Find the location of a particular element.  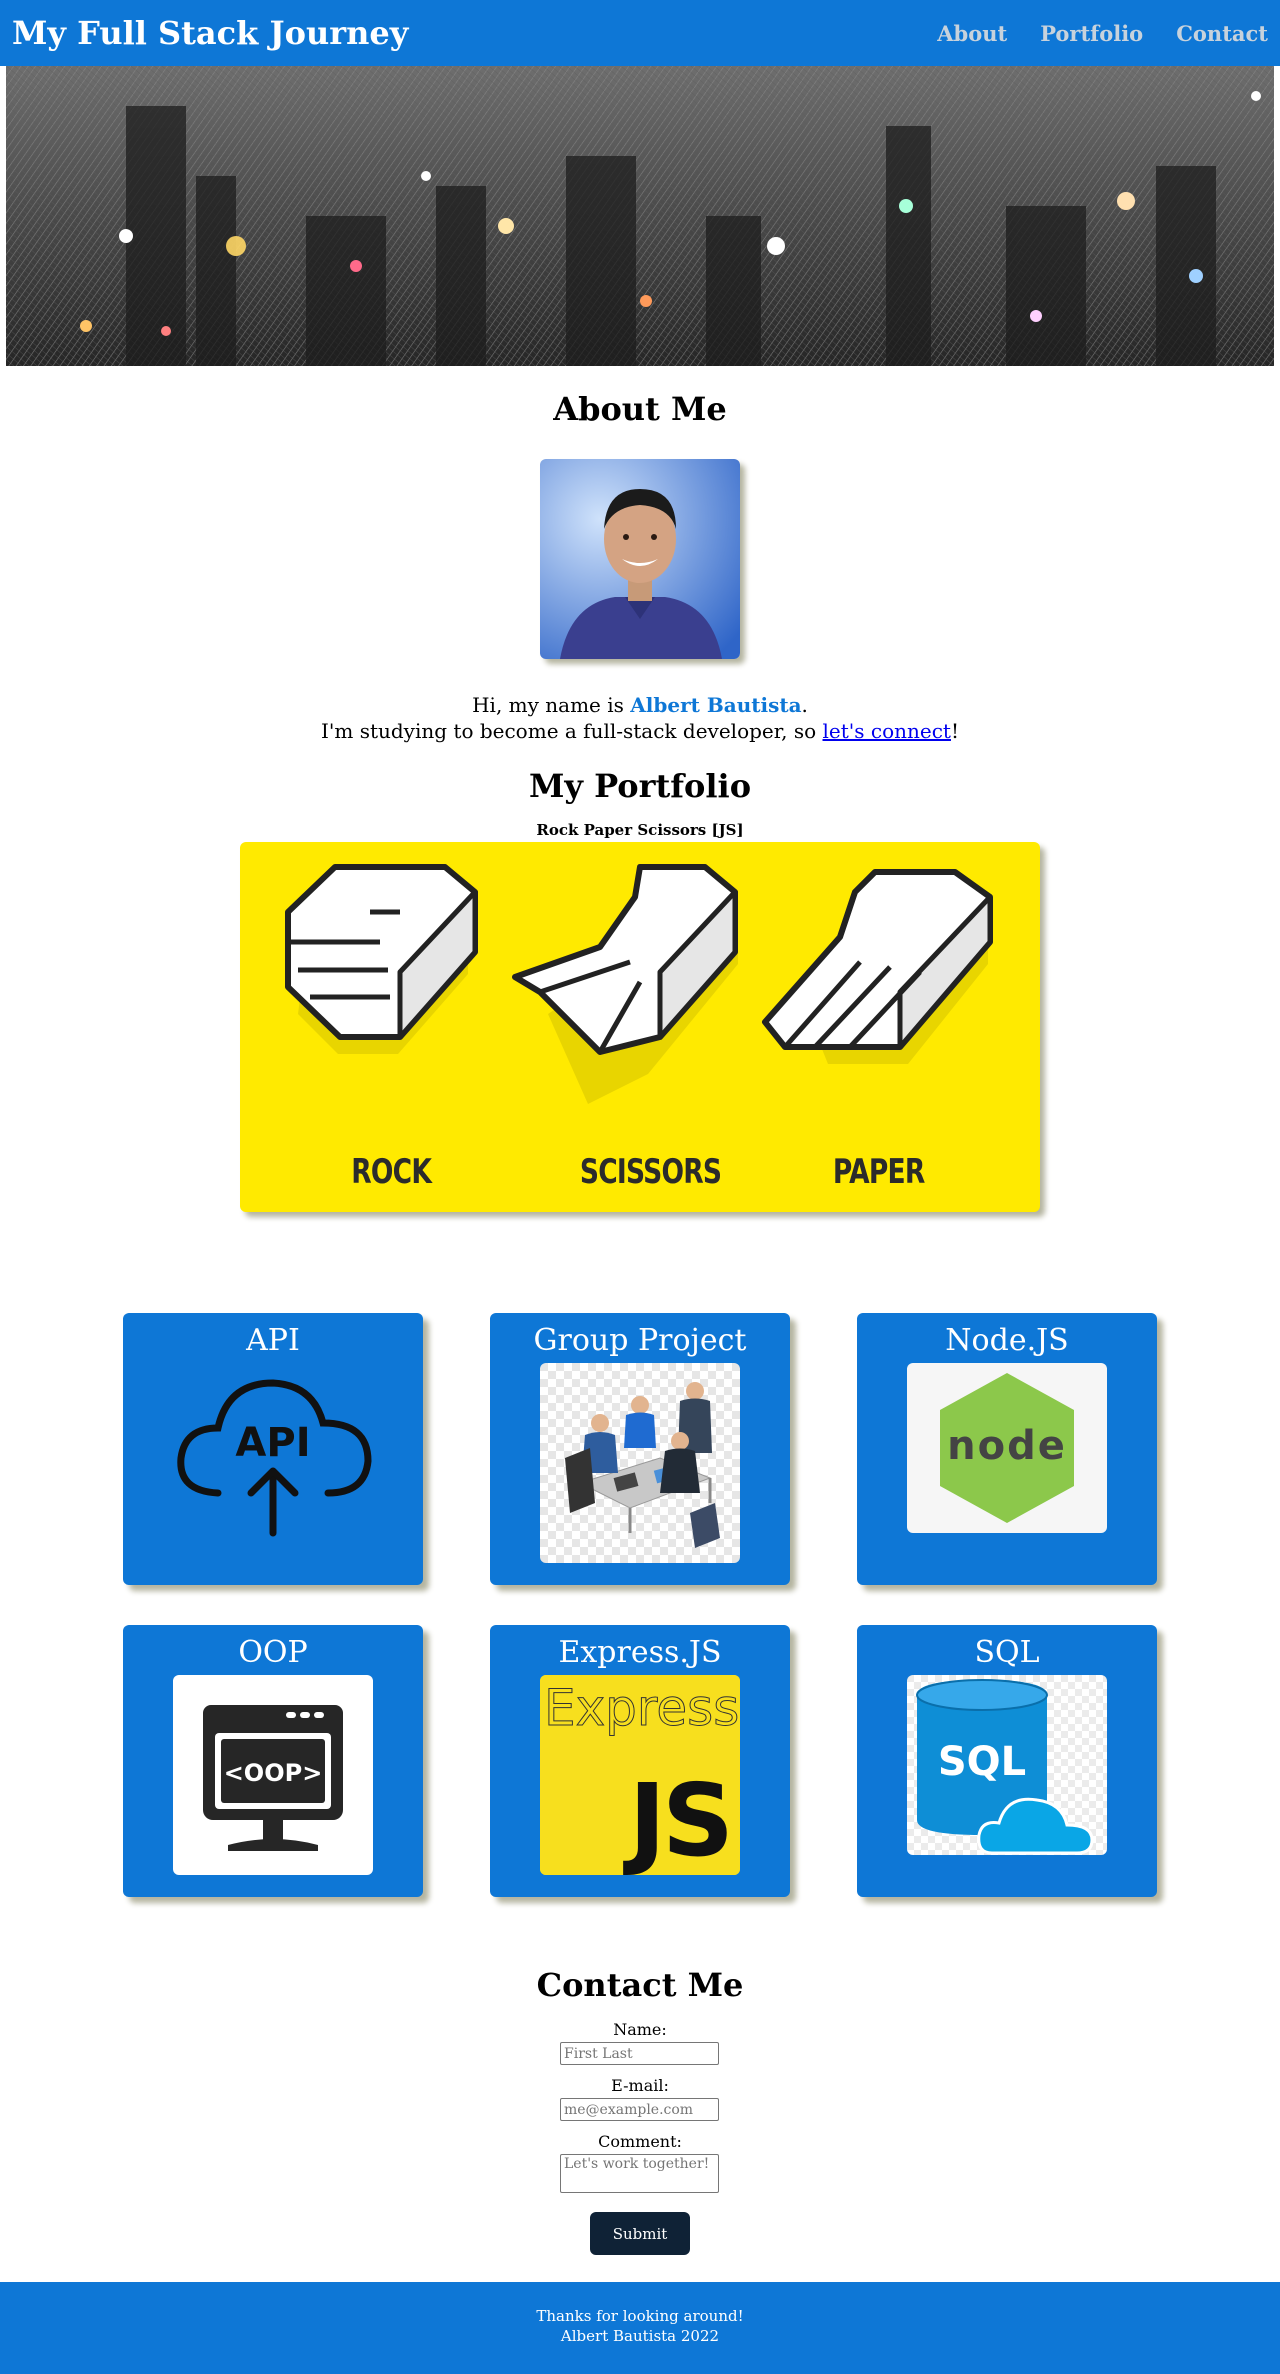

comment-label: Comment: is located at coordinates (640, 2141).